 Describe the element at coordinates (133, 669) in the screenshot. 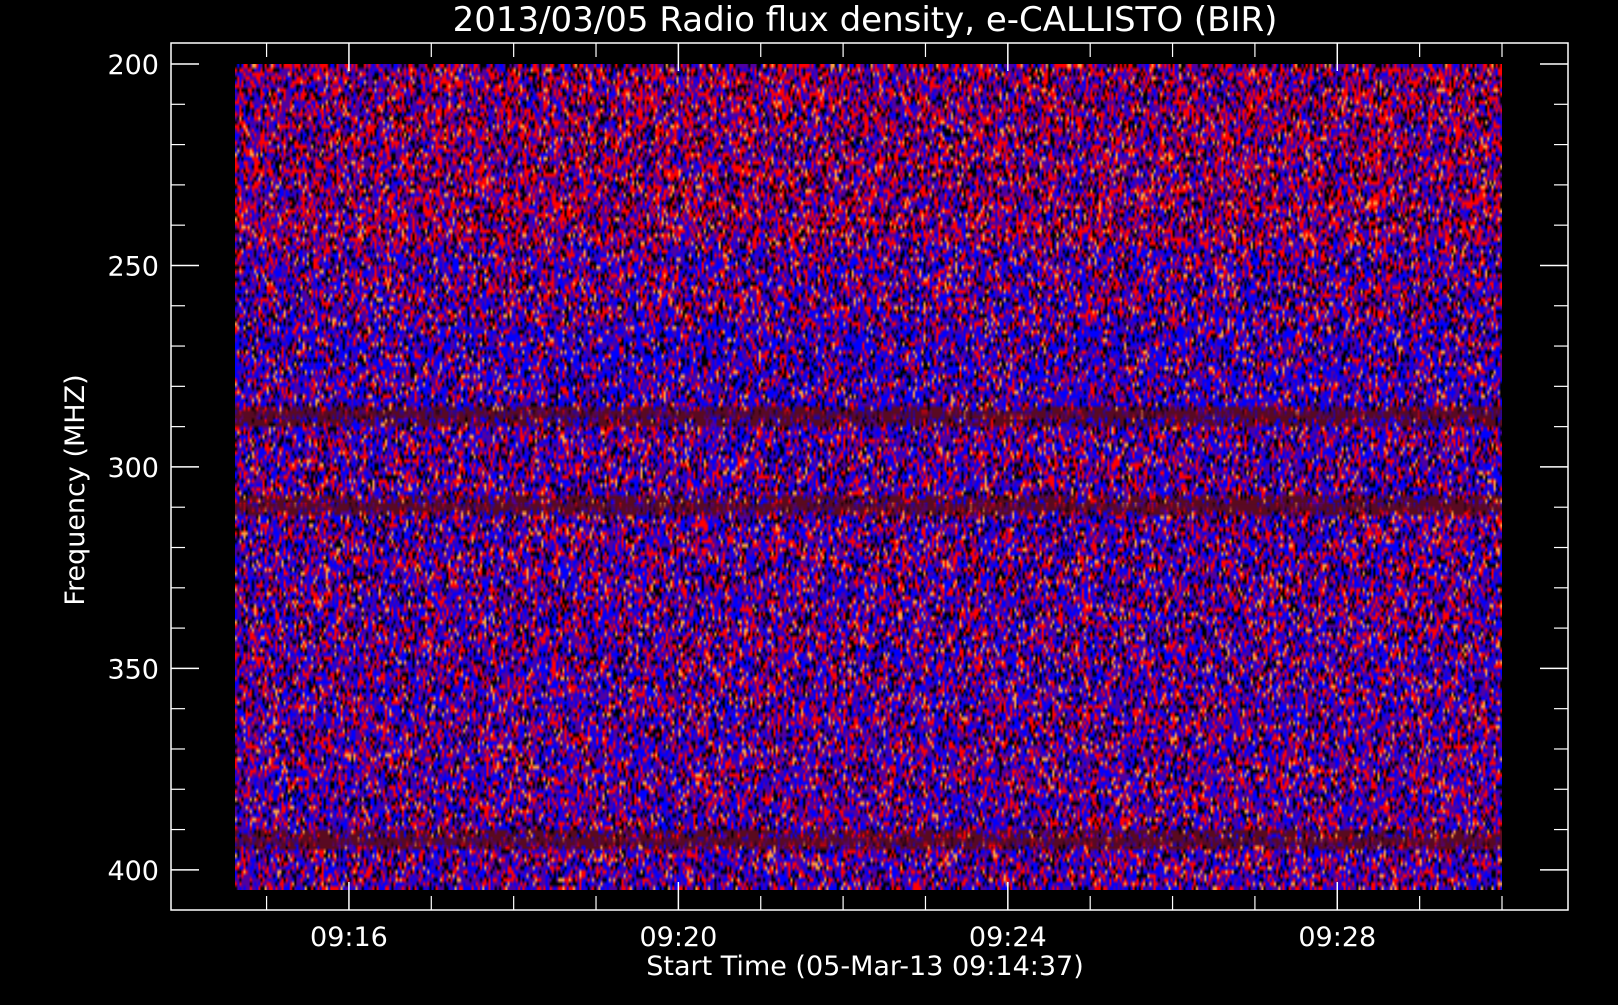

I see `y-tick-label-350: 350` at that location.